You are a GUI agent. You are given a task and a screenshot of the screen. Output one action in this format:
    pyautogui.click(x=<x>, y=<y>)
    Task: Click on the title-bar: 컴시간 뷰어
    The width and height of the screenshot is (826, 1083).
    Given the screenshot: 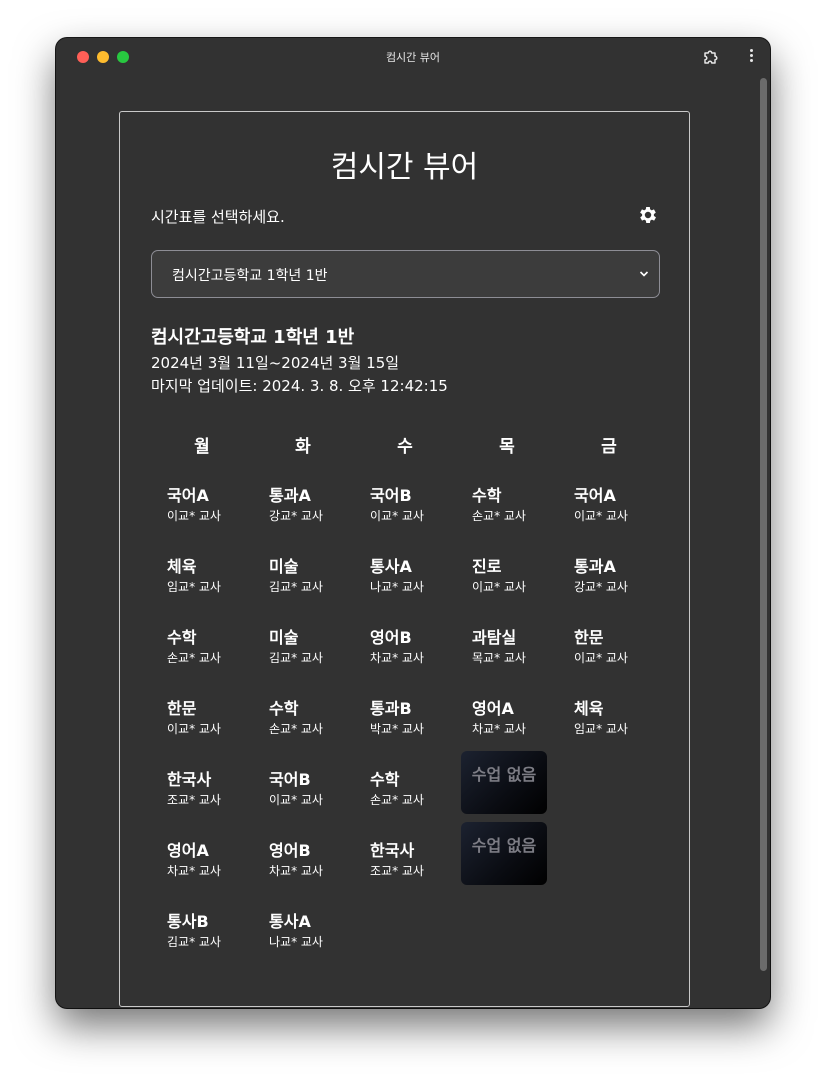 What is the action you would take?
    pyautogui.click(x=413, y=57)
    